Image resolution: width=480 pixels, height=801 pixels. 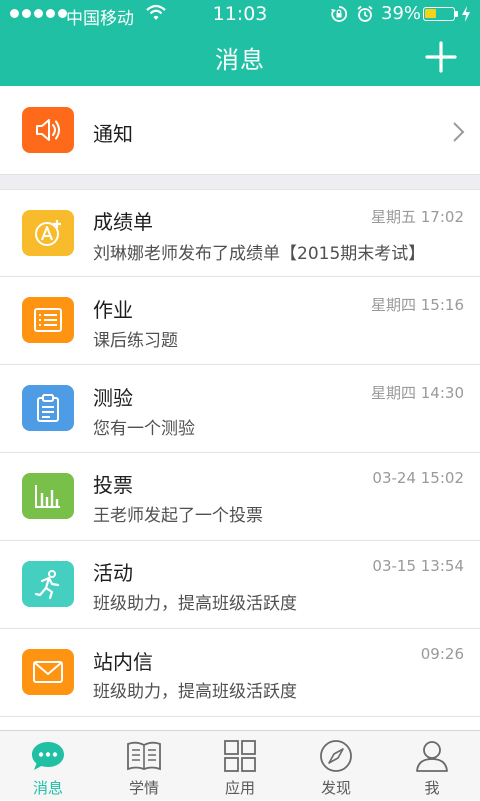 I want to click on tab-me: 我, so click(x=432, y=766).